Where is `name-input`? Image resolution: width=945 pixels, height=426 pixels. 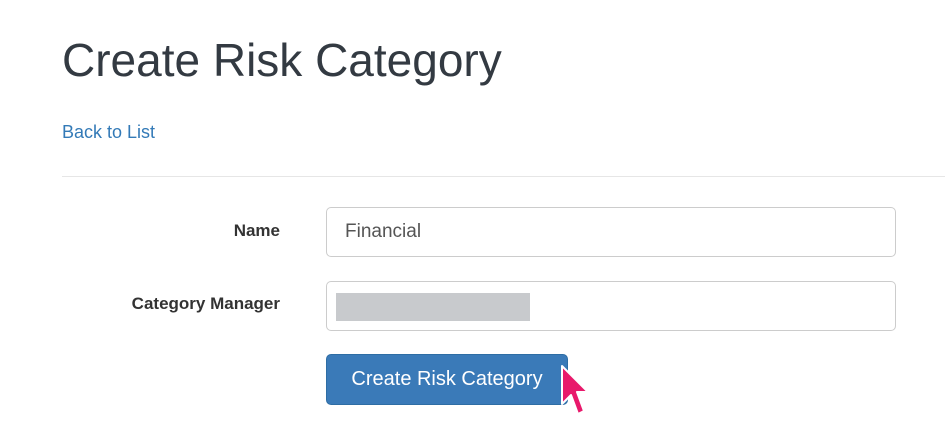
name-input is located at coordinates (611, 232).